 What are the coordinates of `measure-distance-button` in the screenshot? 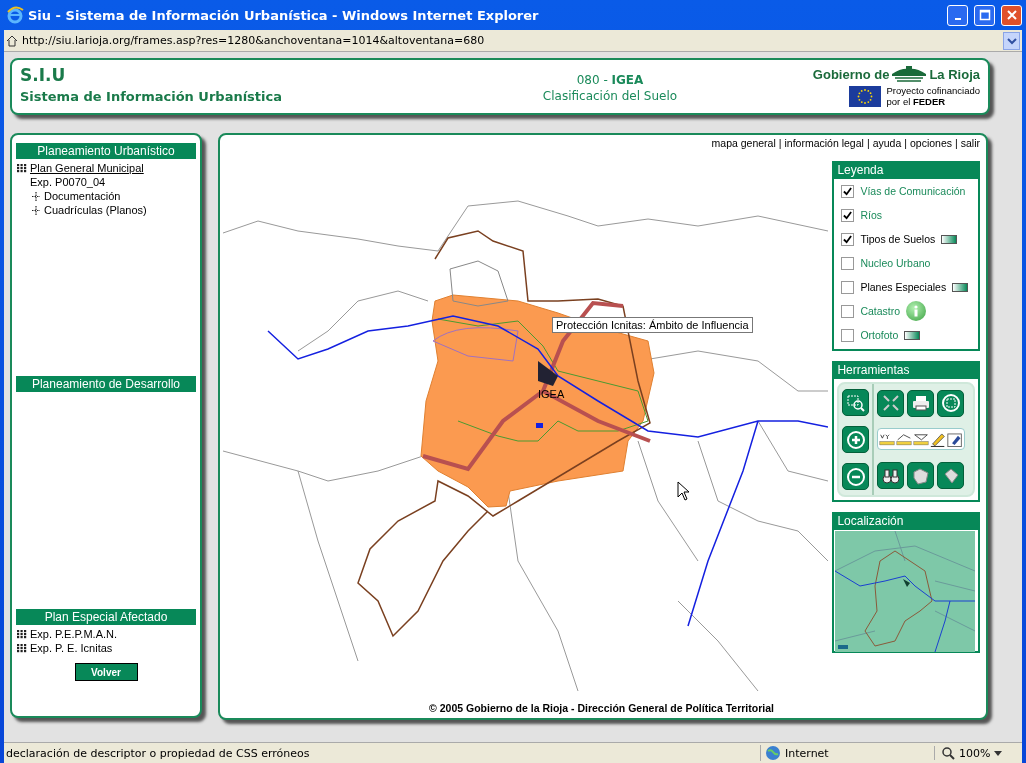 It's located at (904, 439).